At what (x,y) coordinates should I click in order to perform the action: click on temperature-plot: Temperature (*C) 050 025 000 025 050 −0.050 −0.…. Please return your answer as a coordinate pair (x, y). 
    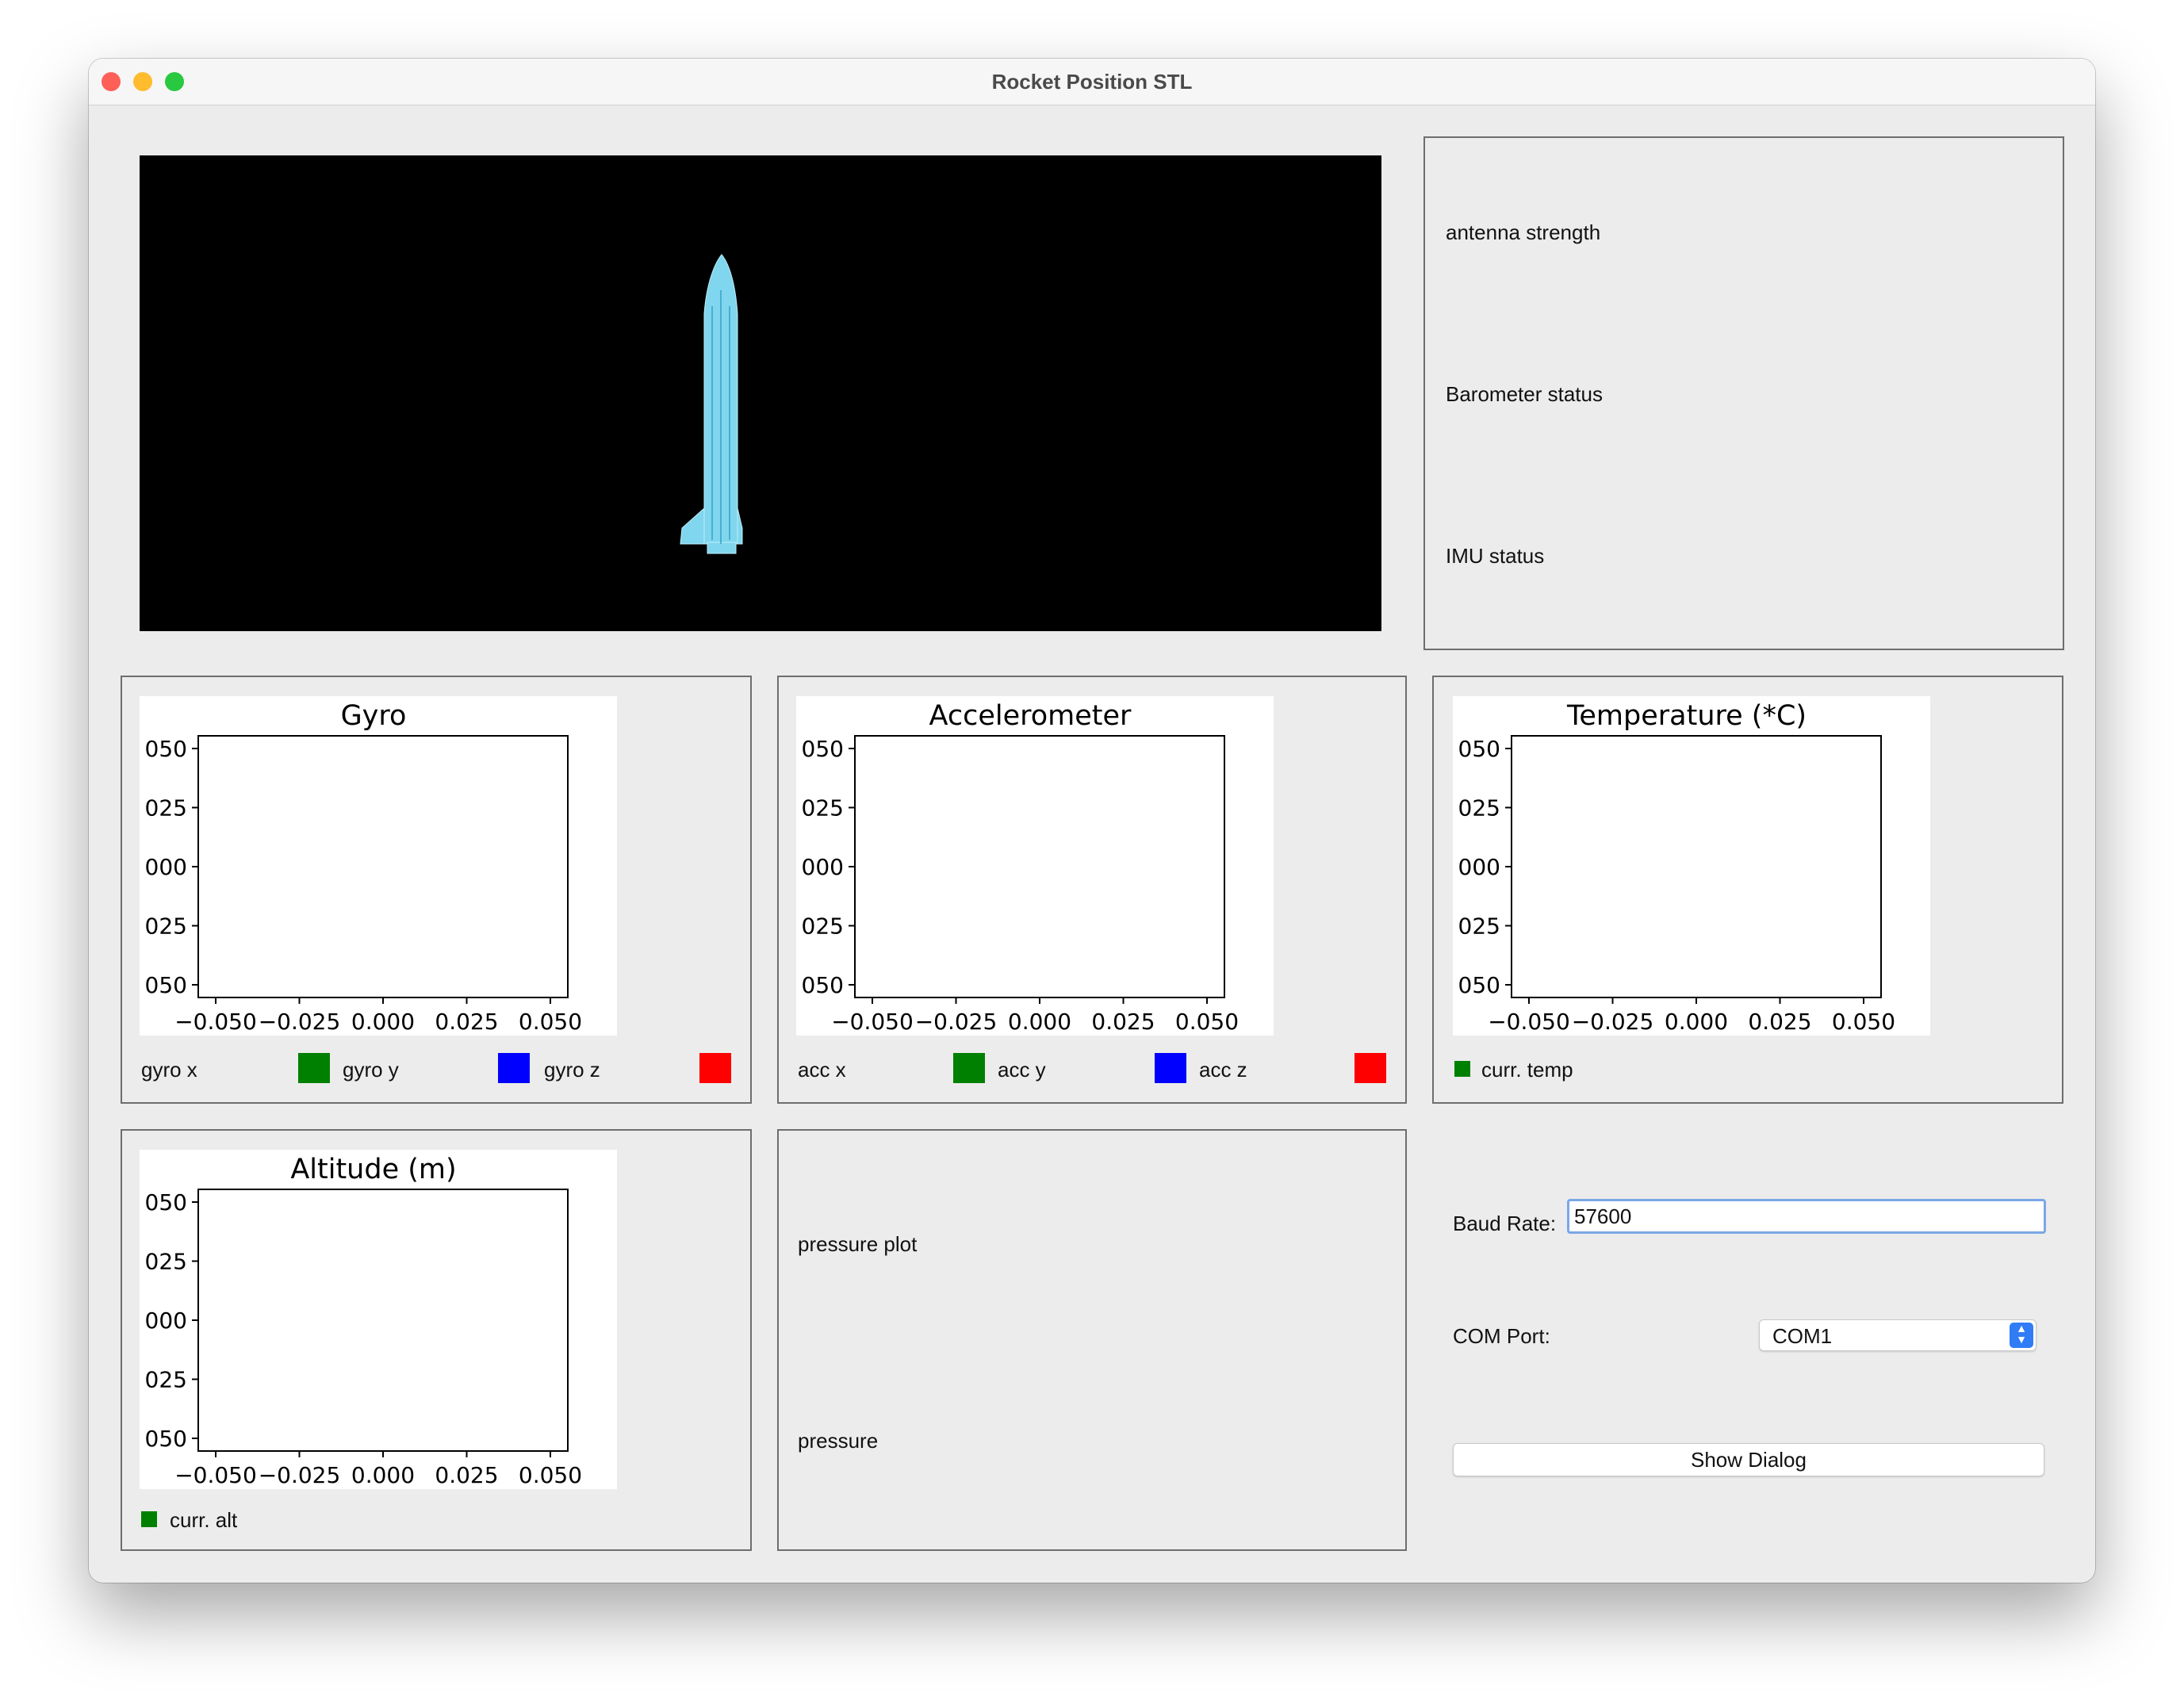
    Looking at the image, I should click on (1691, 866).